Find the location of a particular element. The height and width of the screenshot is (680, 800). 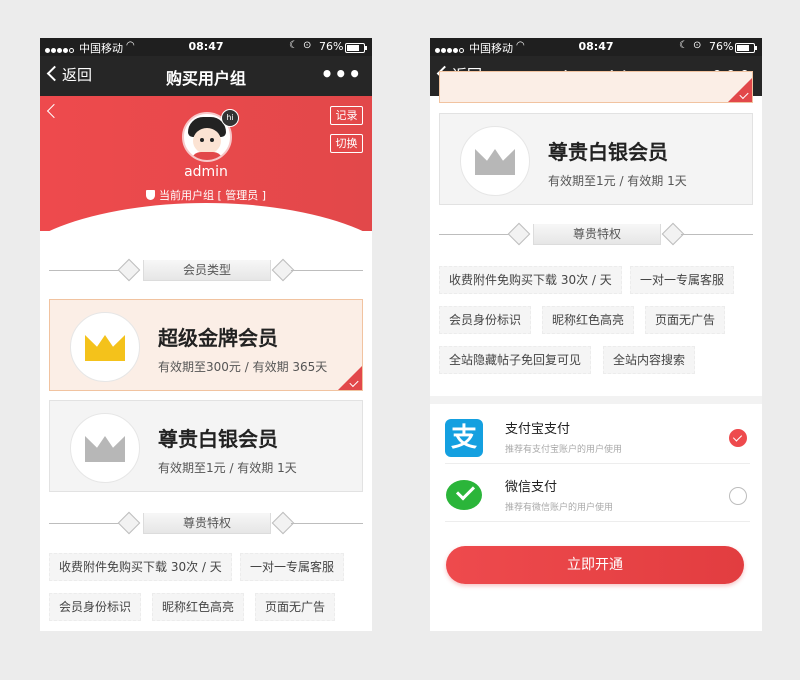

current-group: 当前用户组 [ 管理员 ] is located at coordinates (206, 195).